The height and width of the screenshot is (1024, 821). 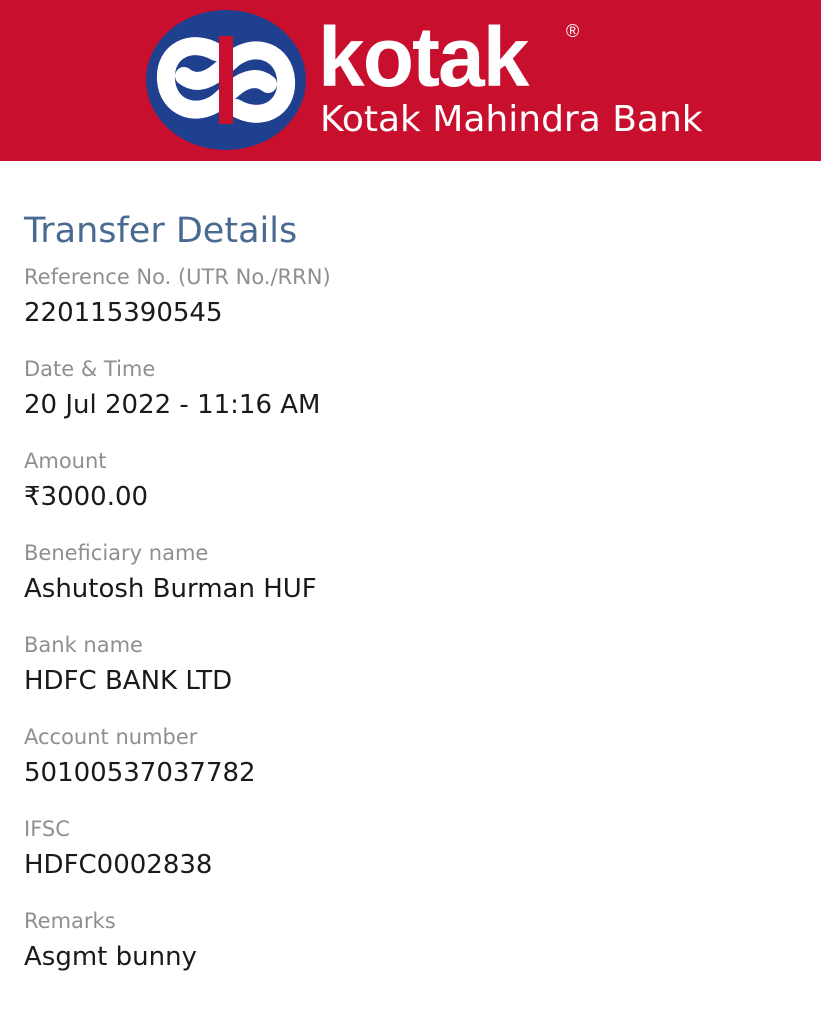 I want to click on bank-name-subtitle: Kotak Mahindra Bank, so click(x=511, y=119).